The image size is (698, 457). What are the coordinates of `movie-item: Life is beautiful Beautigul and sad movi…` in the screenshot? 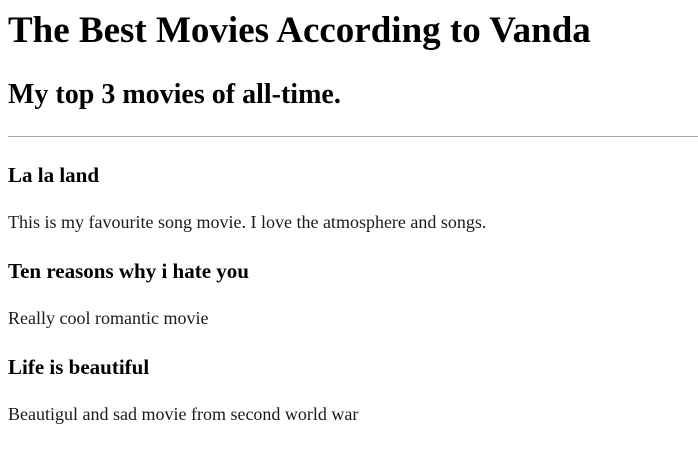 It's located at (349, 390).